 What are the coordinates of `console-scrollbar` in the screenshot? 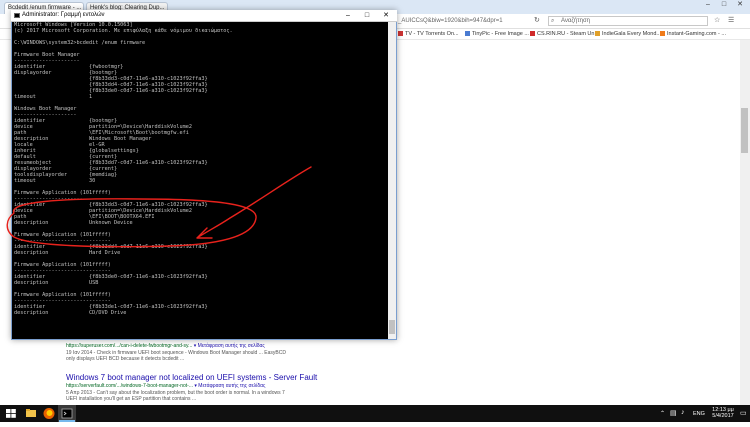 It's located at (392, 180).